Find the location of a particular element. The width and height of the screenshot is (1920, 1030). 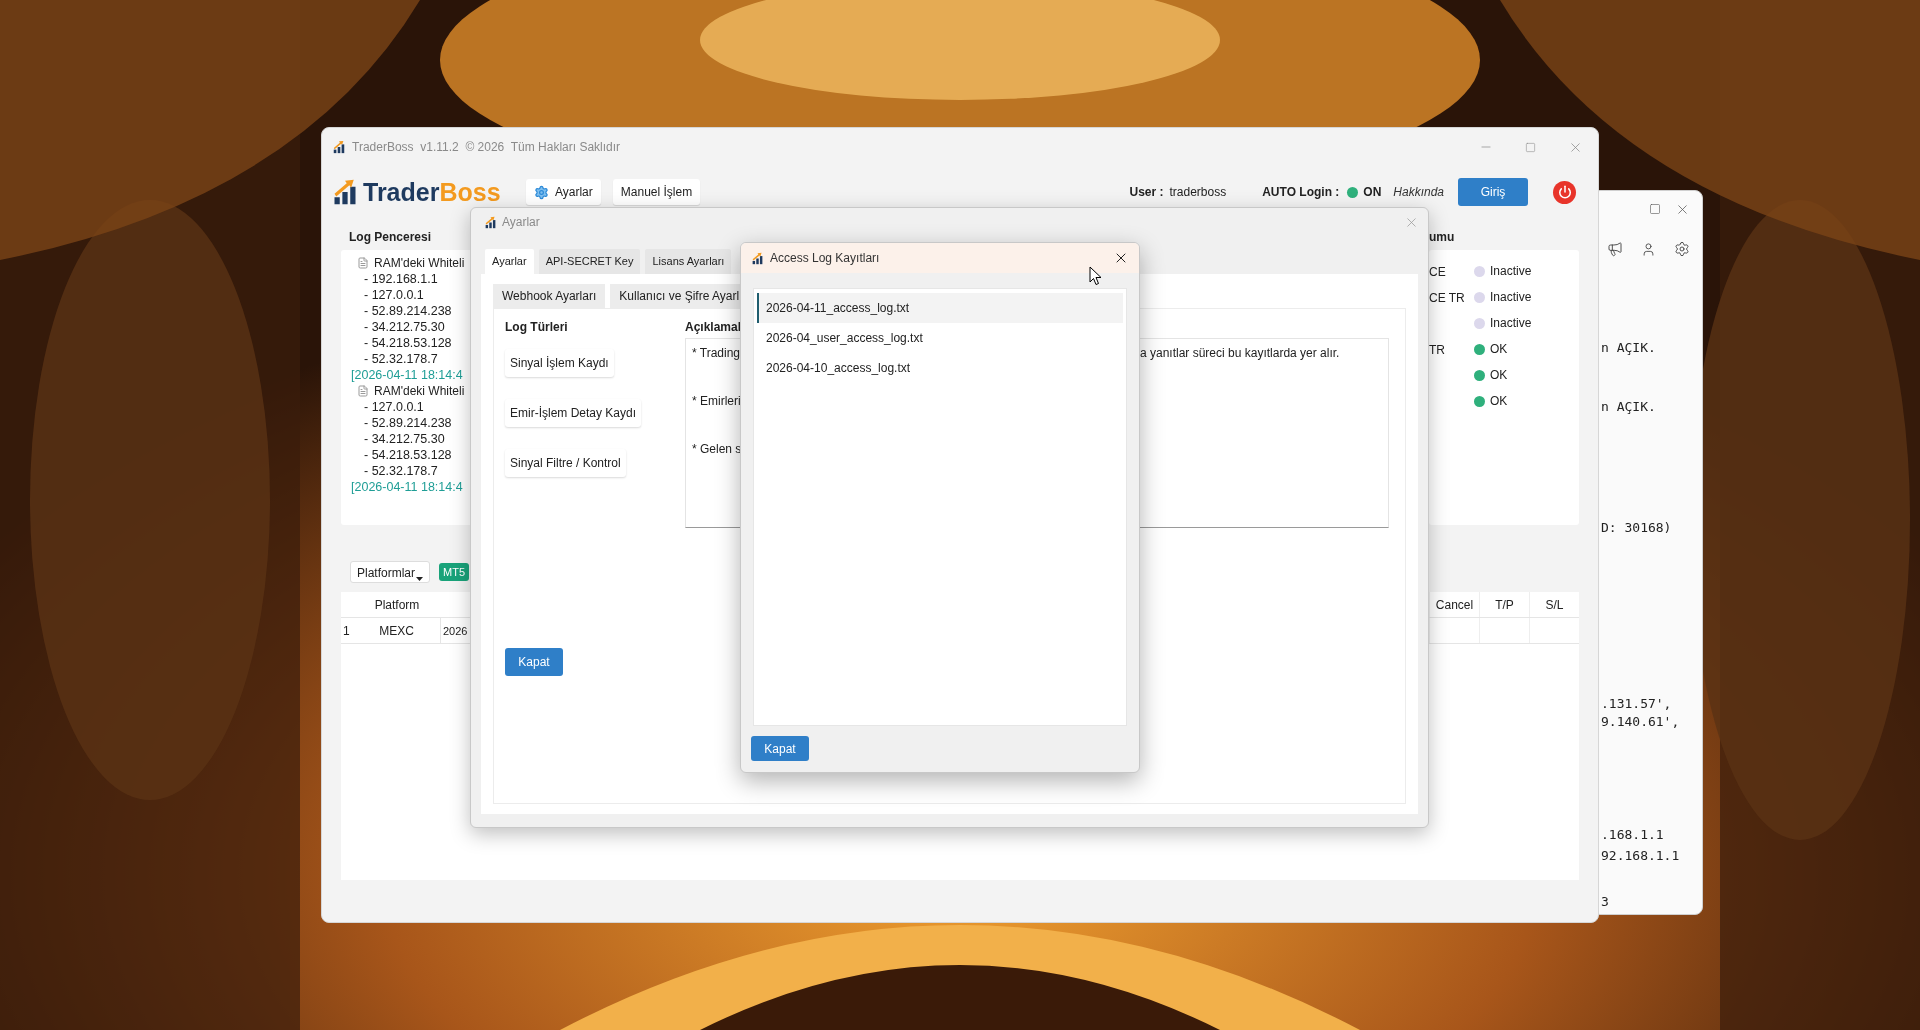

column-header: Platform is located at coordinates (397, 605).